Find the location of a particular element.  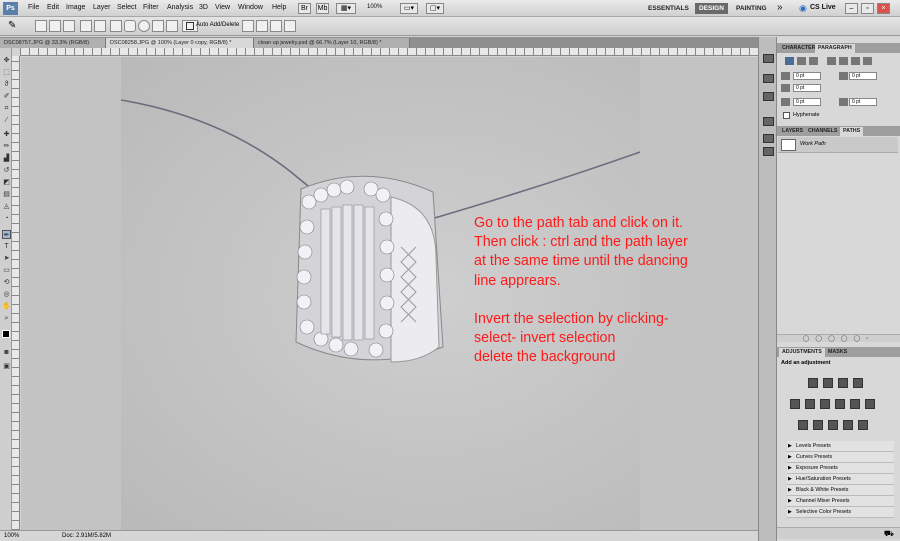

crop-tool-icon: ⌗ is located at coordinates (6, 108).